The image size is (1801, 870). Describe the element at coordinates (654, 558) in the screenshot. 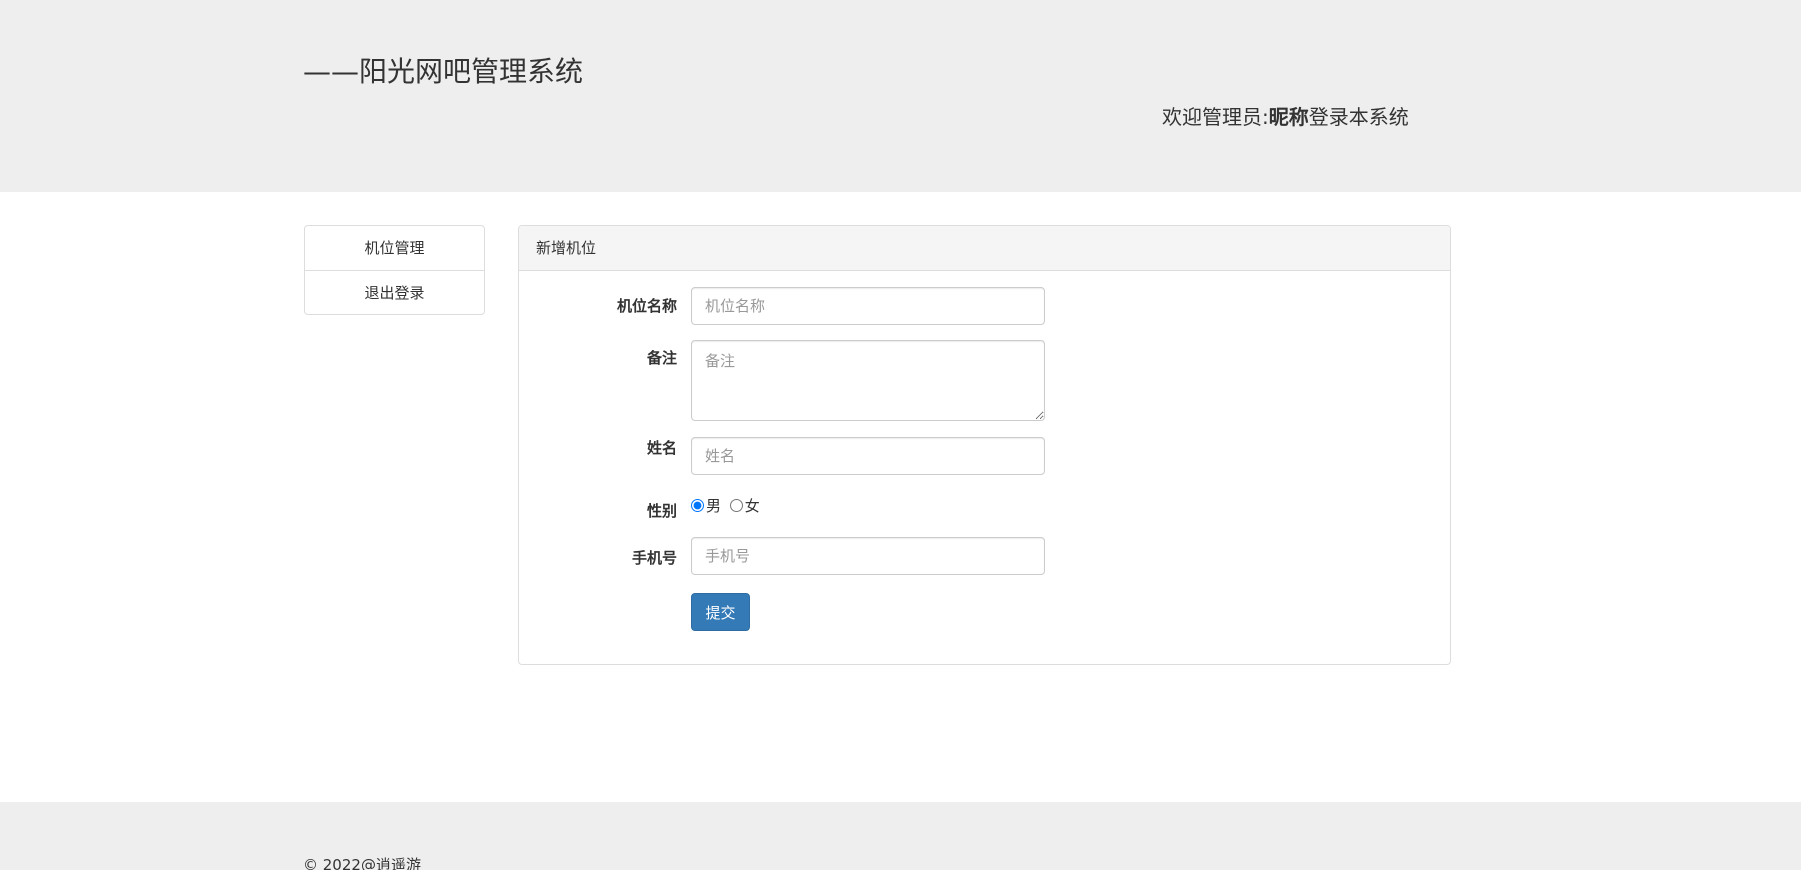

I see `phone-label: 手机号` at that location.